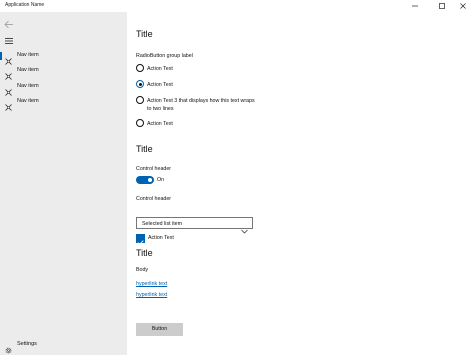 This screenshot has height=355, width=474. What do you see at coordinates (159, 329) in the screenshot?
I see `action-button: Button` at bounding box center [159, 329].